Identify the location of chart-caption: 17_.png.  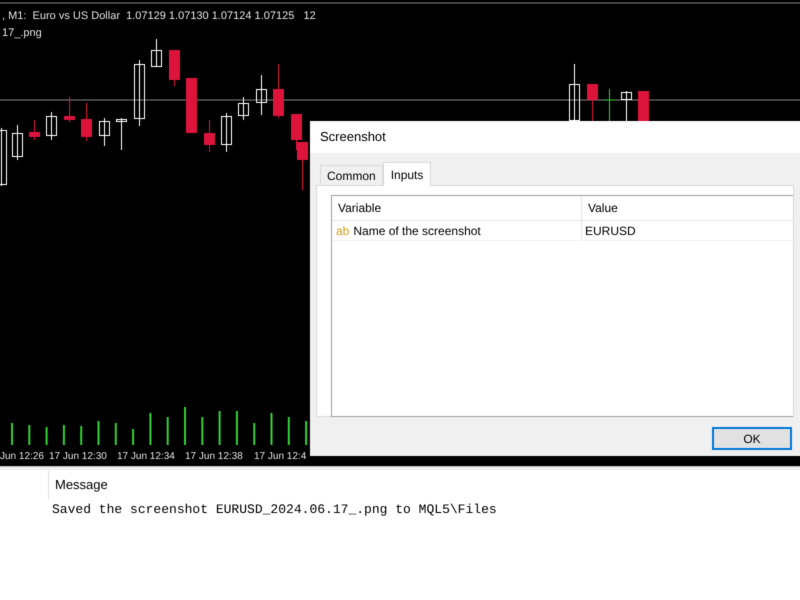
(22, 33).